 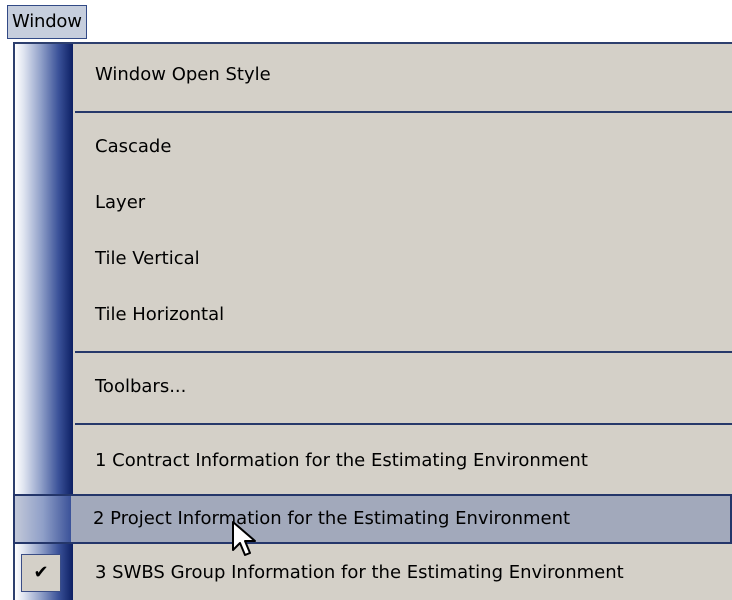 What do you see at coordinates (47, 22) in the screenshot?
I see `window-menu-title: Window` at bounding box center [47, 22].